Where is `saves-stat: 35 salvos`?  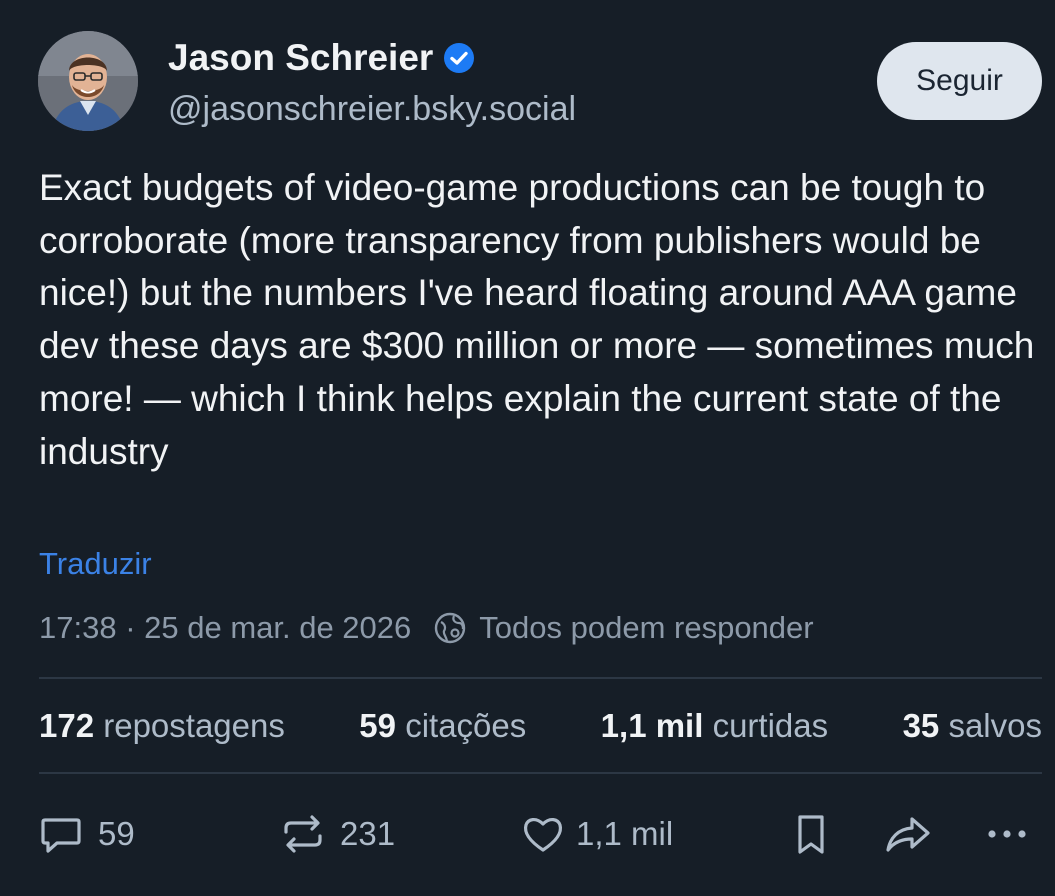 saves-stat: 35 salvos is located at coordinates (972, 726).